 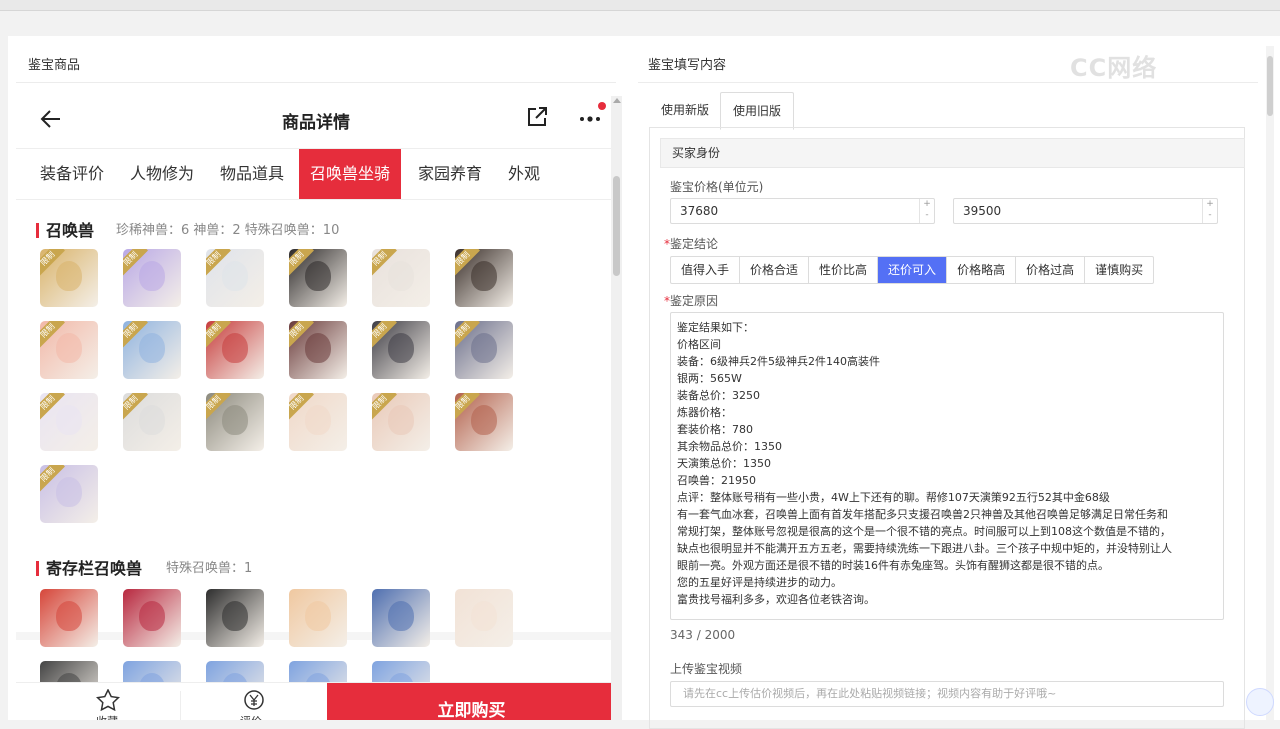 I want to click on option-fair-price: 价格合适, so click(x=775, y=270).